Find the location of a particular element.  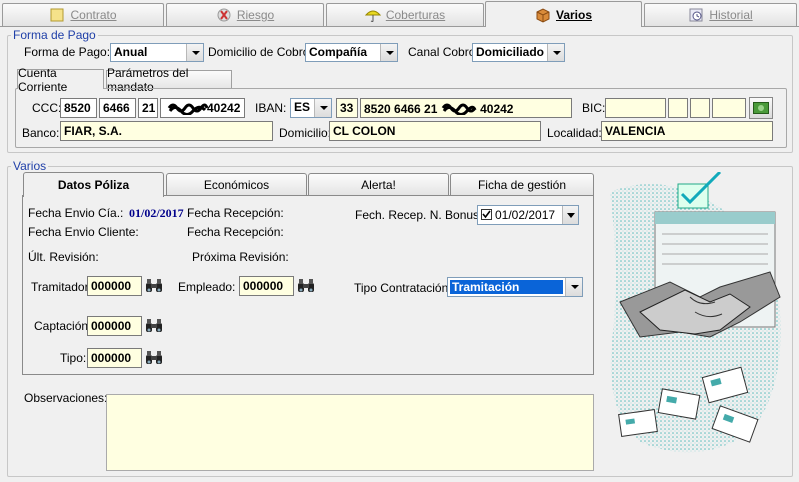

empleado-label: Empleado: is located at coordinates (207, 287).